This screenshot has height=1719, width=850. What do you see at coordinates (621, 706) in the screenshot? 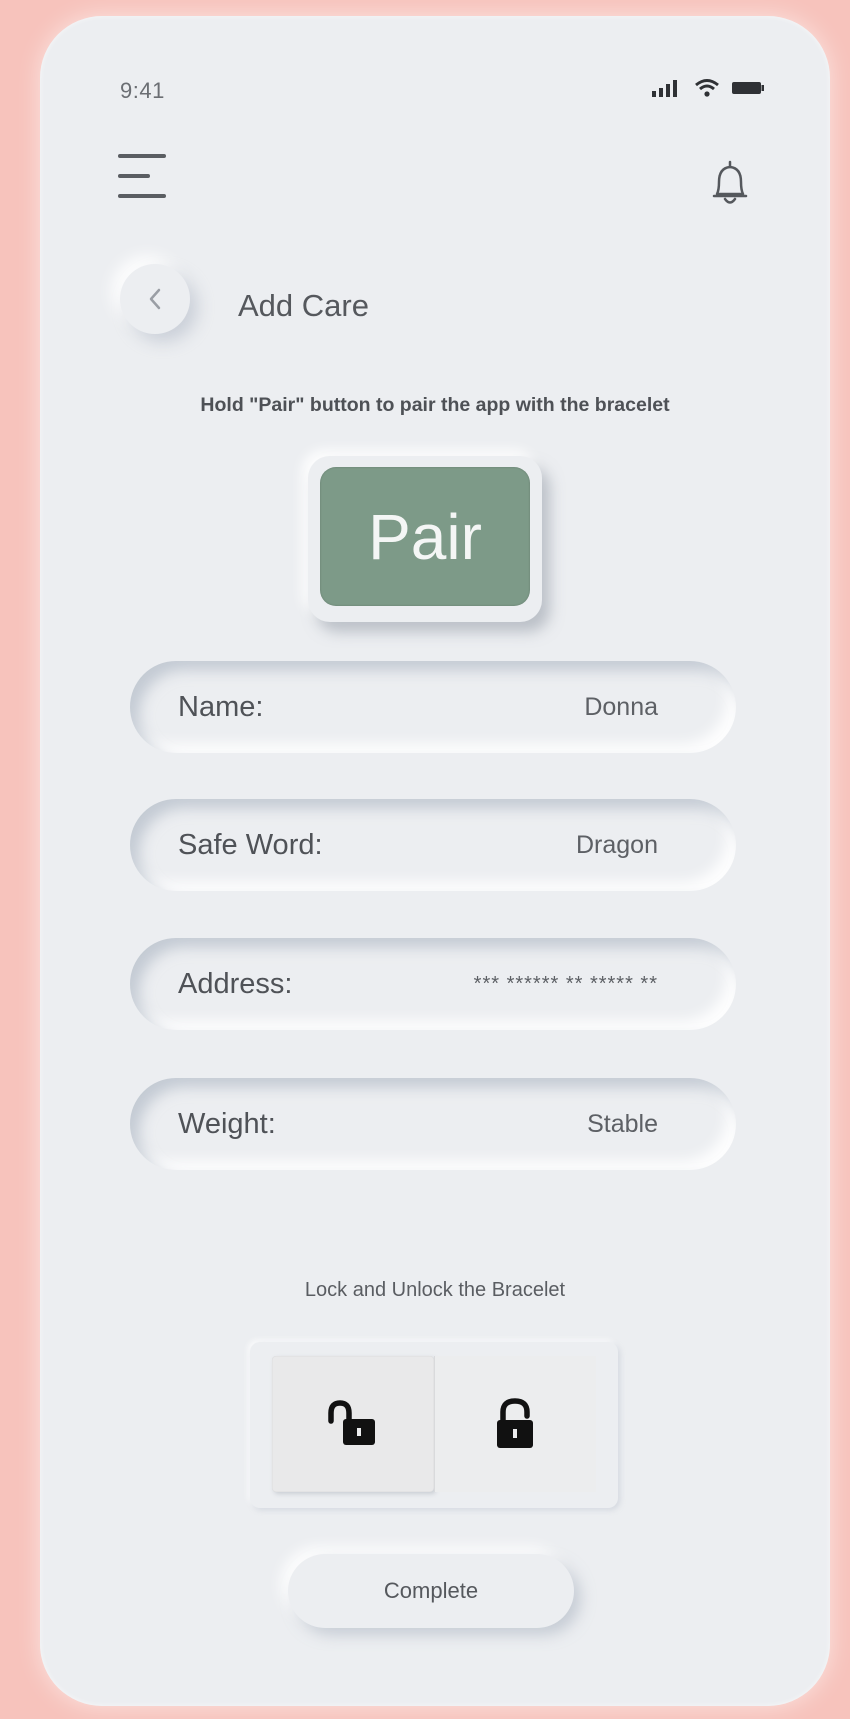
I see `name-value: Donna` at bounding box center [621, 706].